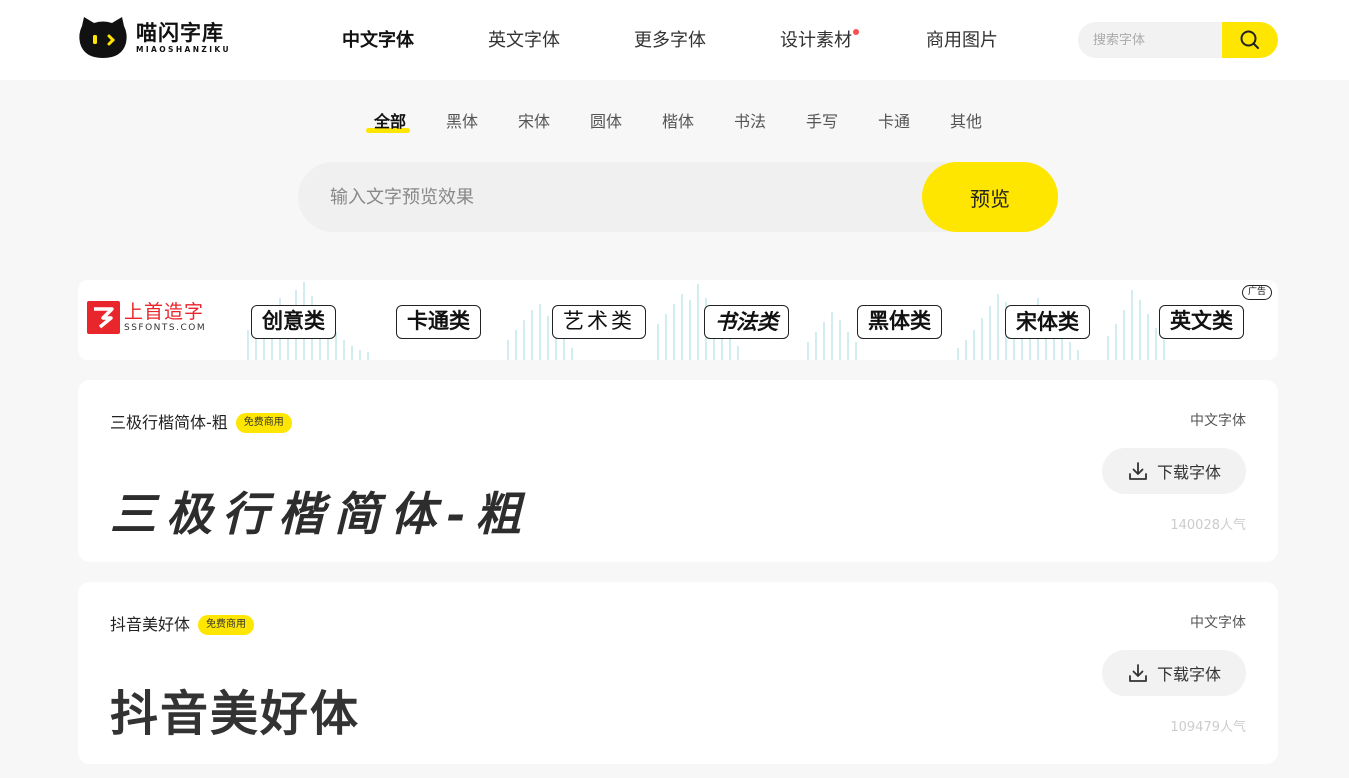 This screenshot has width=1349, height=778. What do you see at coordinates (169, 423) in the screenshot?
I see `font-name: 三极行楷简体-粗` at bounding box center [169, 423].